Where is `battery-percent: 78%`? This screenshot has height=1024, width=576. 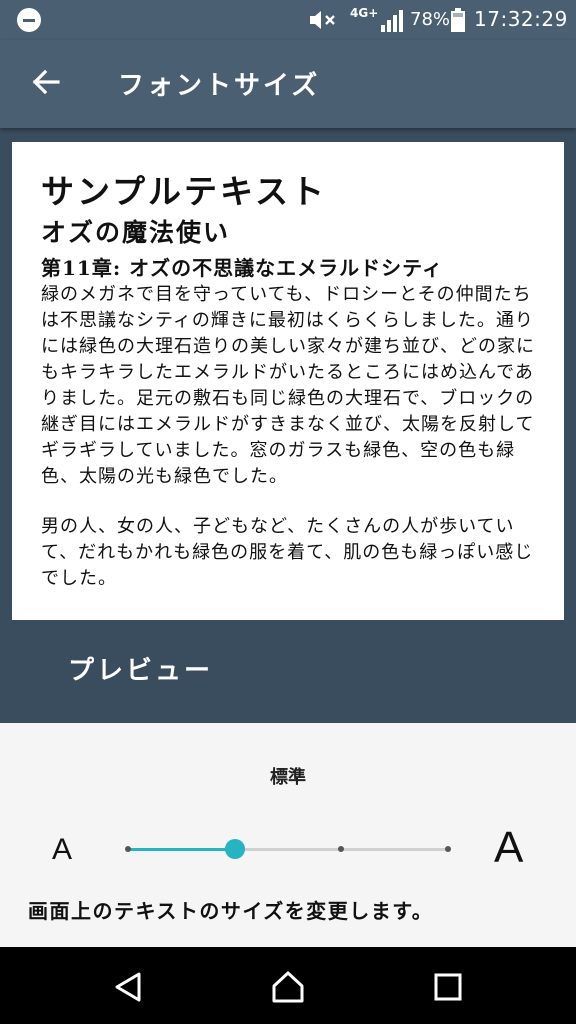 battery-percent: 78% is located at coordinates (430, 19).